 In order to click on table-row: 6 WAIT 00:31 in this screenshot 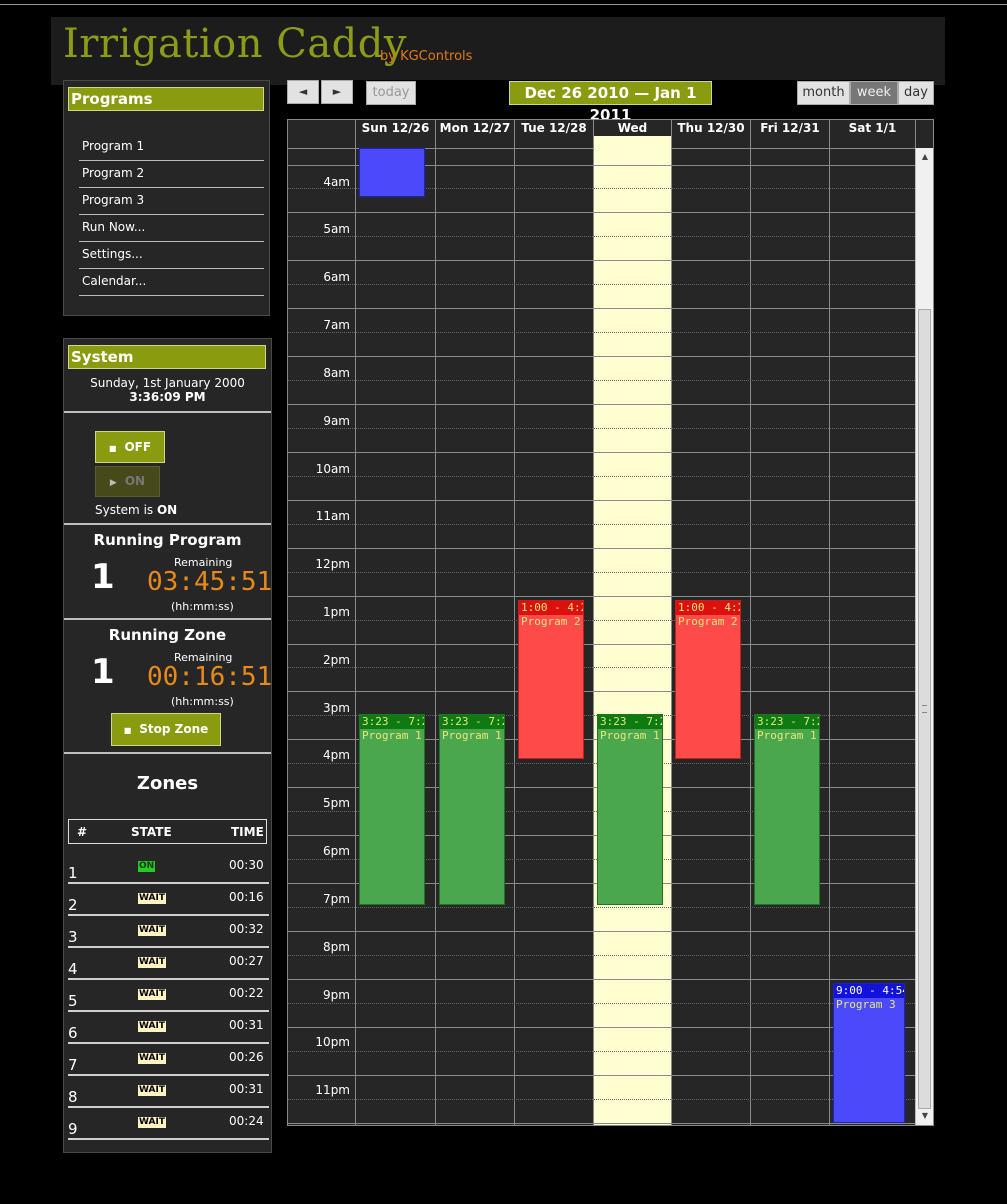, I will do `click(168, 1028)`.